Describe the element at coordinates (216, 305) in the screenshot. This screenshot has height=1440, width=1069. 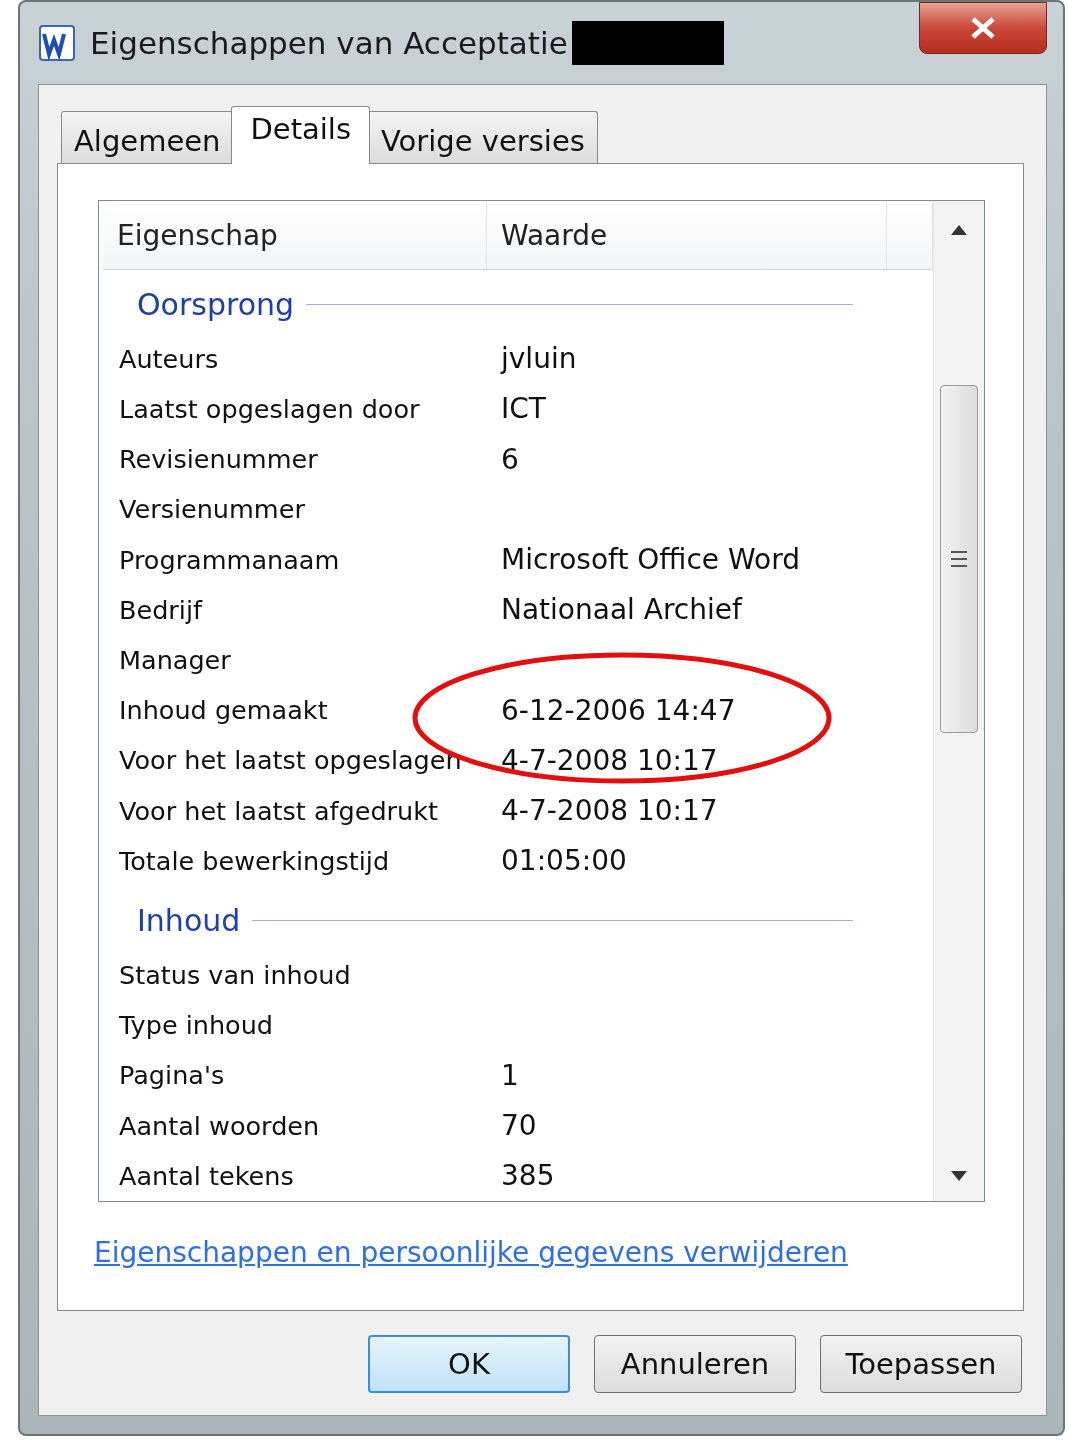
I see `group-heading: Oorsprong` at that location.